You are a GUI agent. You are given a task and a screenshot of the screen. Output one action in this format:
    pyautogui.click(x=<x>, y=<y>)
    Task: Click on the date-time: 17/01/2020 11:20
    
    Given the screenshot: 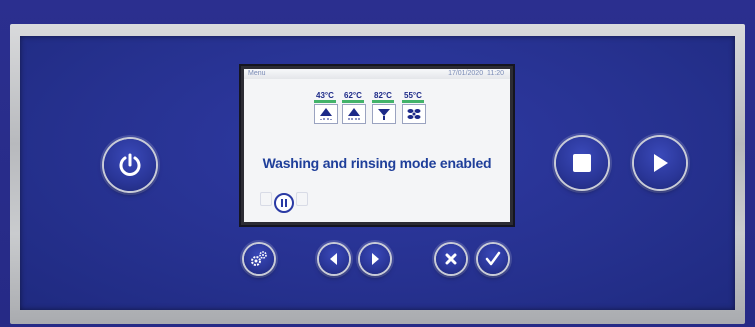 What is the action you would take?
    pyautogui.click(x=476, y=74)
    